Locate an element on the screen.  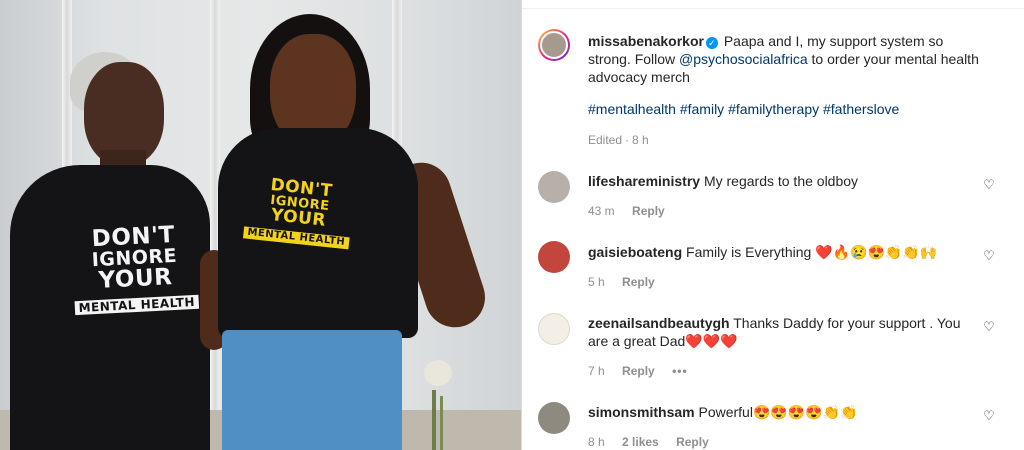
comment-time: 43 m is located at coordinates (601, 211).